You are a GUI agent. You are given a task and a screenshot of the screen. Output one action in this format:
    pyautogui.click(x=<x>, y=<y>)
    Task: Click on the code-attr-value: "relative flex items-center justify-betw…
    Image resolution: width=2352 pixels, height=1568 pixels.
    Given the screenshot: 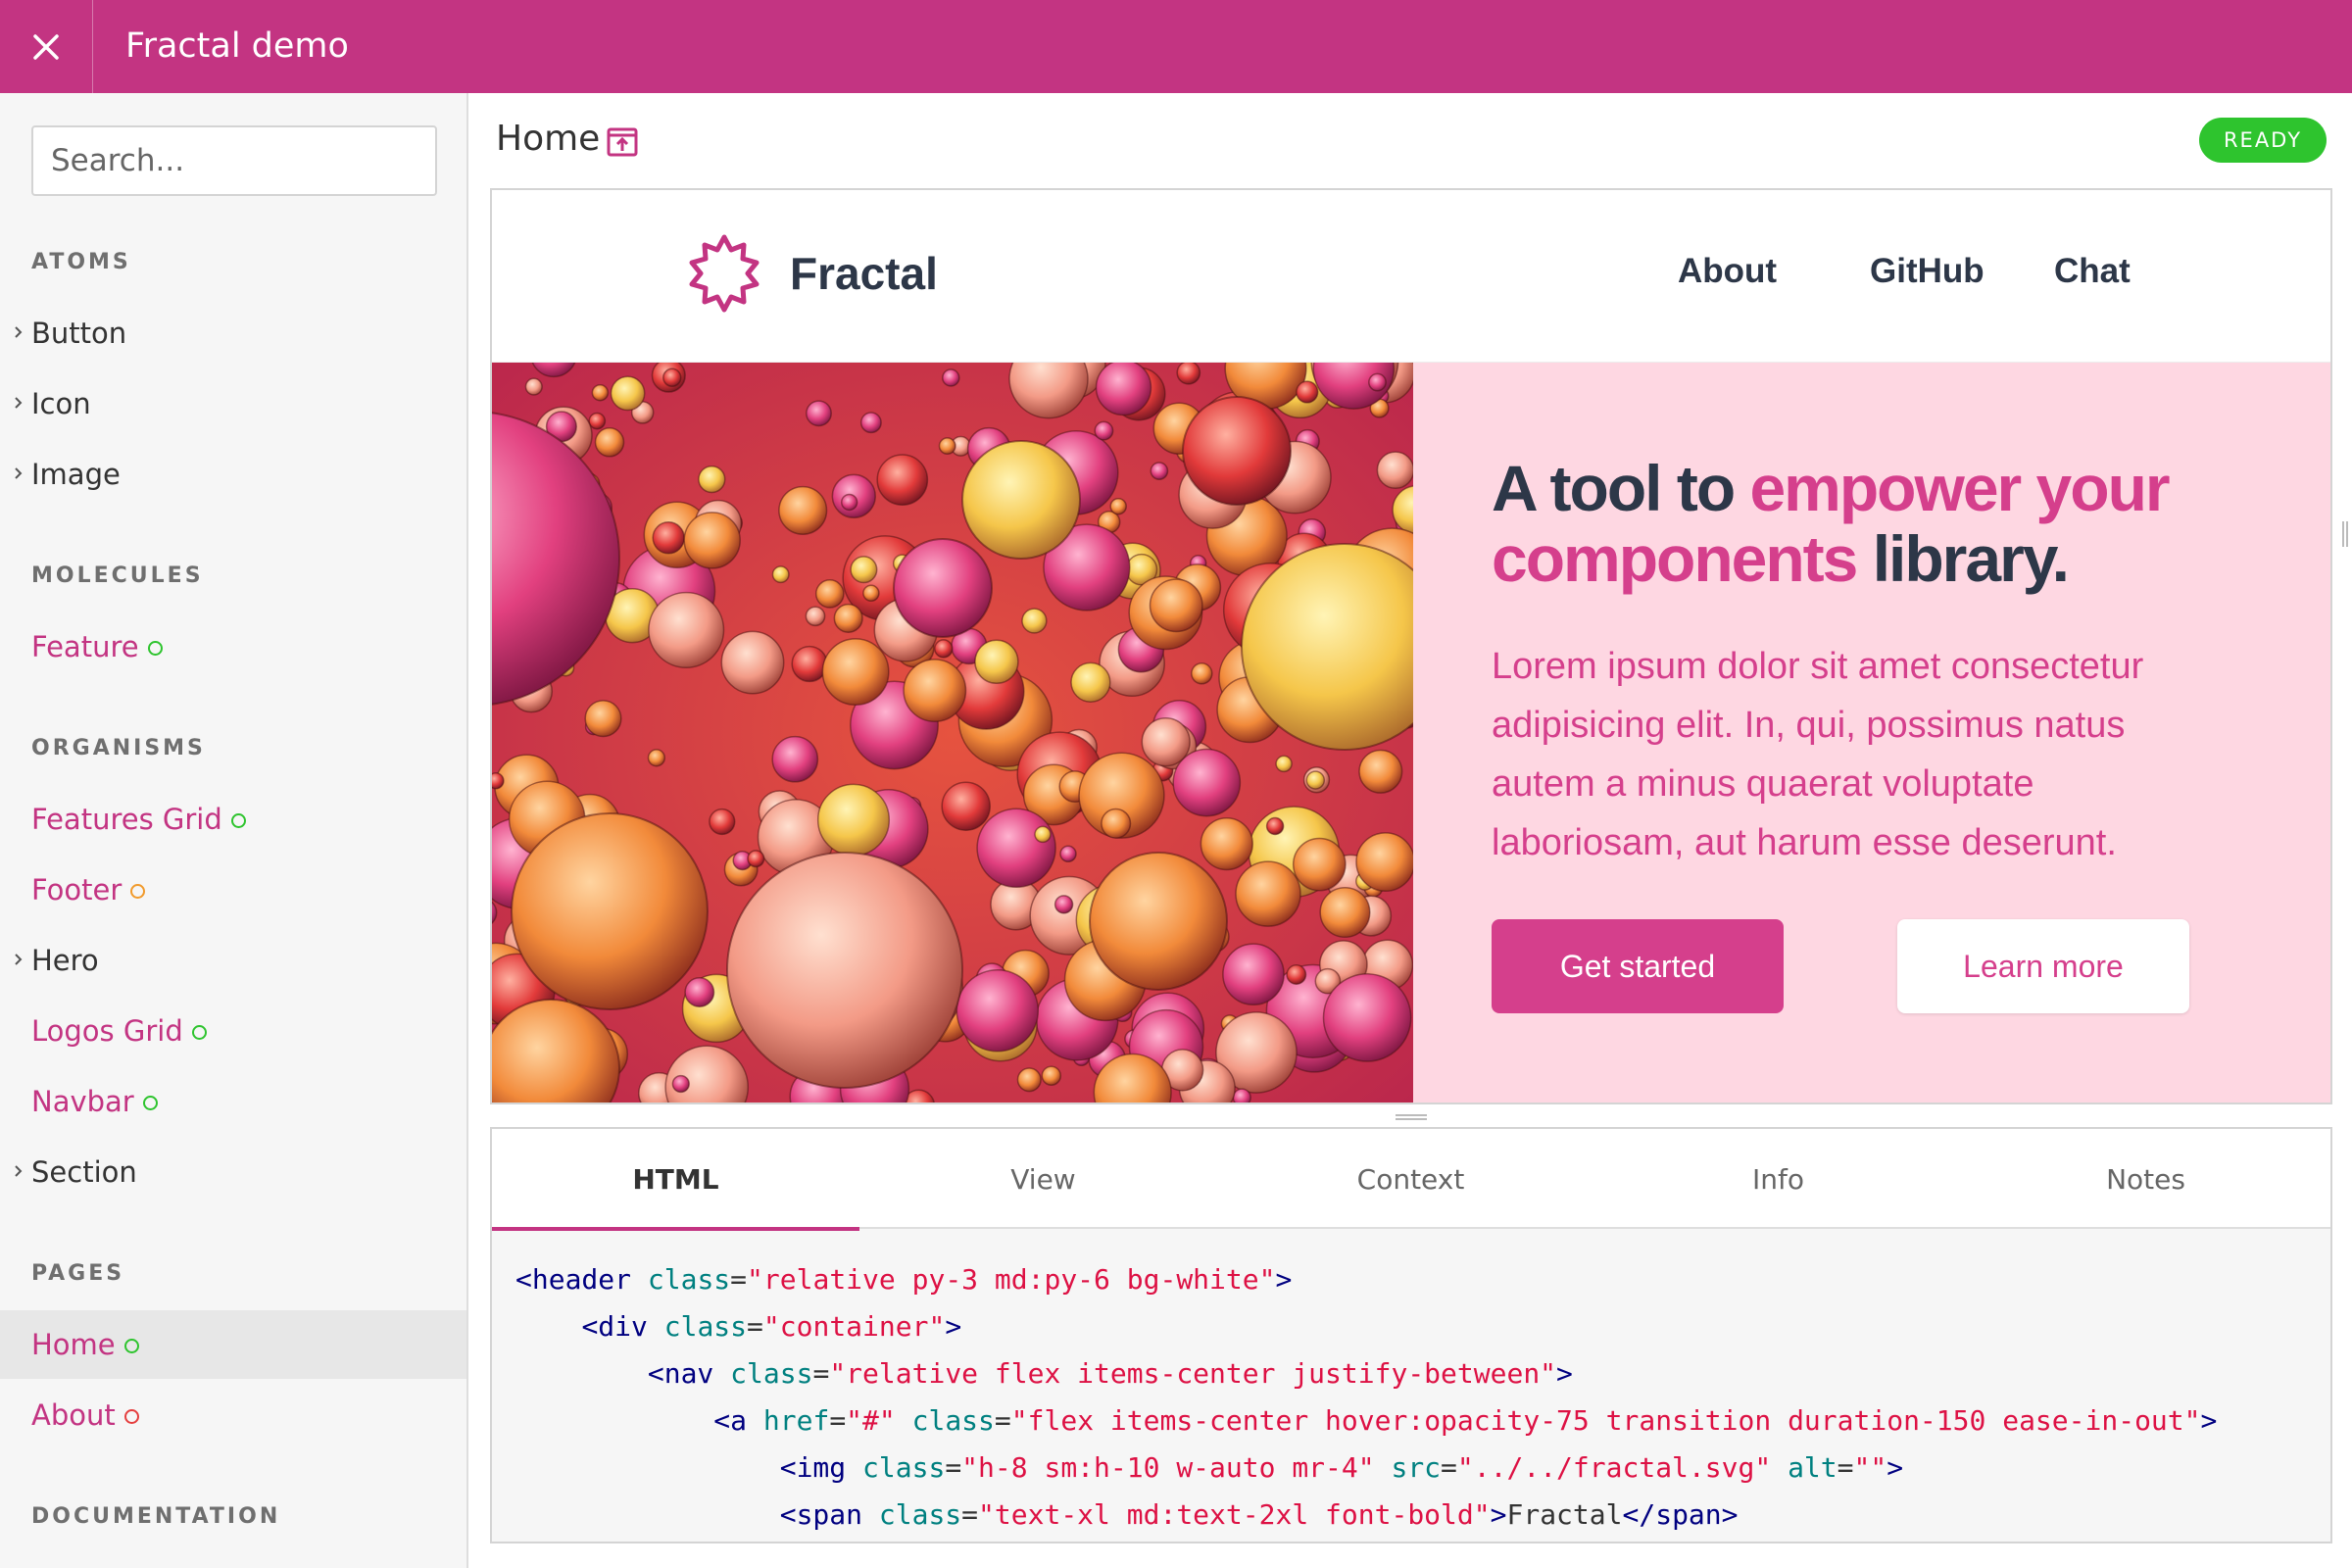 What is the action you would take?
    pyautogui.click(x=1193, y=1373)
    